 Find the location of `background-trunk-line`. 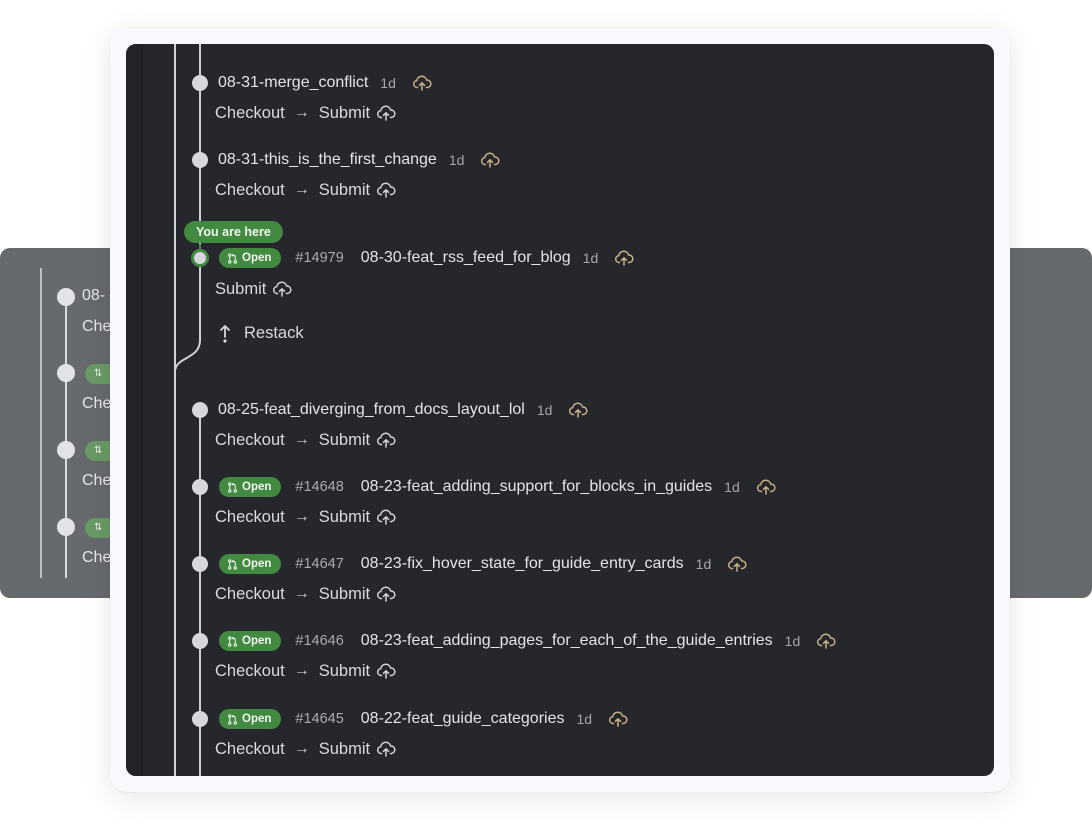

background-trunk-line is located at coordinates (41, 423).